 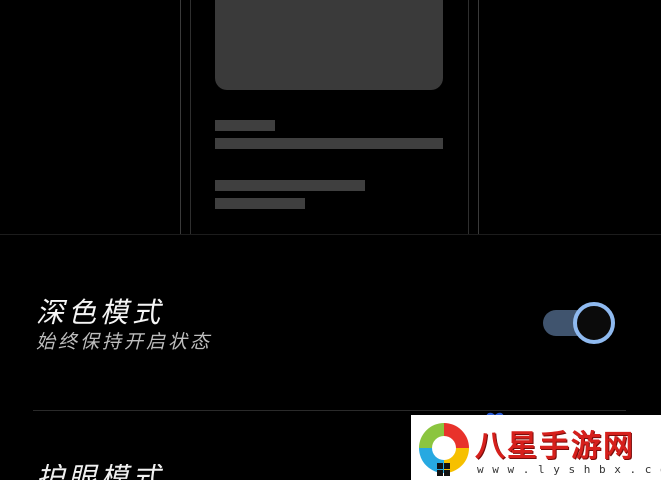 I want to click on next-setting-label: 护眼模式, so click(x=100, y=472).